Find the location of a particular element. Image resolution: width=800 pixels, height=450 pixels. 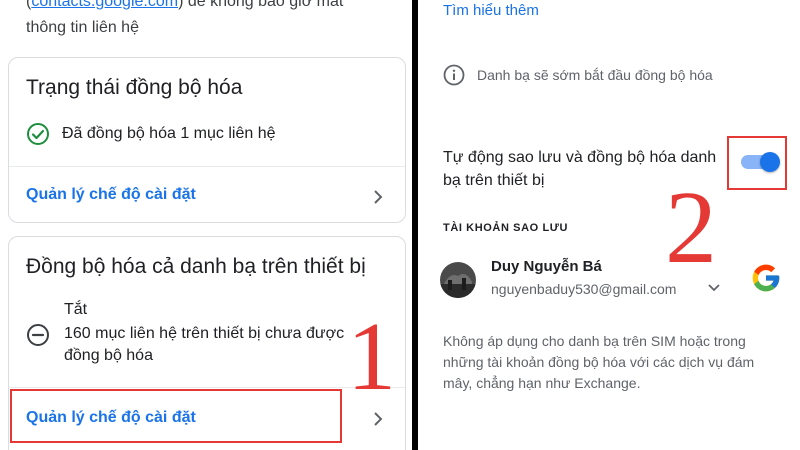

backup-account-header: TÀI KHOẢN SAO LƯU is located at coordinates (506, 228).